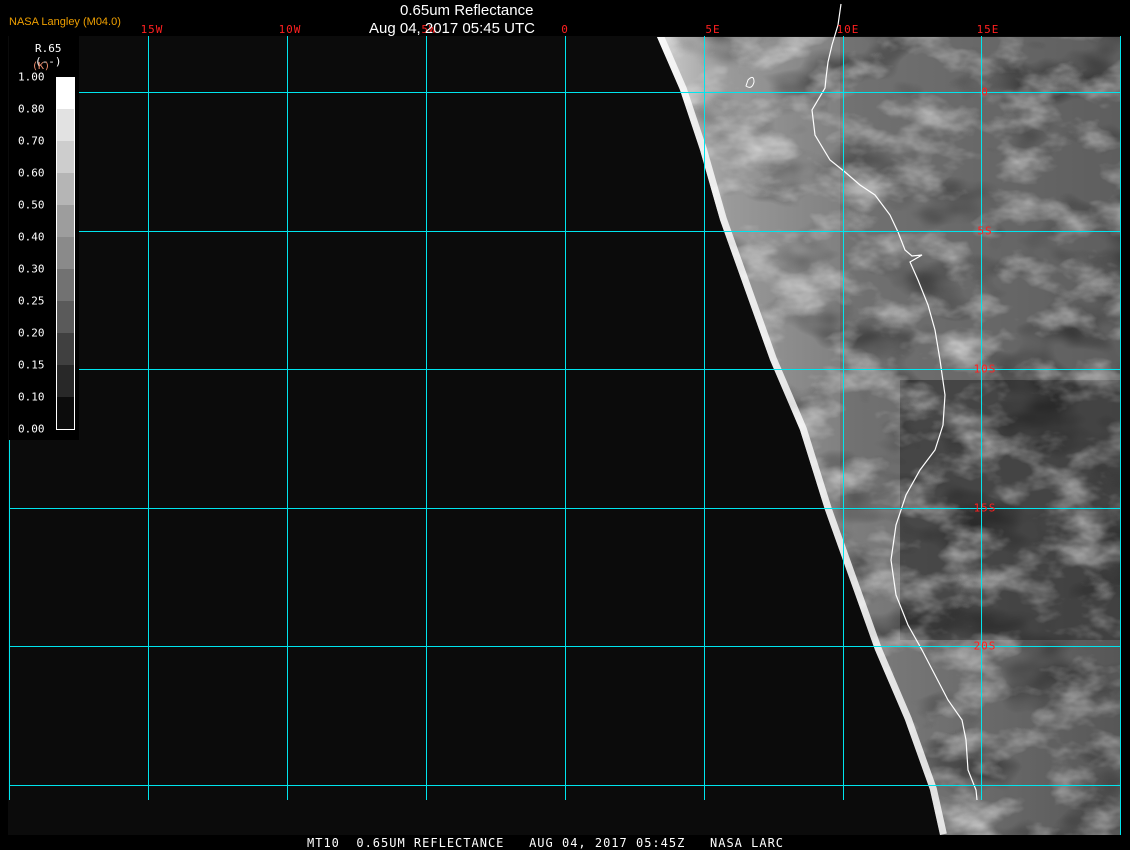 The image size is (1130, 850). What do you see at coordinates (31, 365) in the screenshot?
I see `colorbar-tick-label: 0.15` at bounding box center [31, 365].